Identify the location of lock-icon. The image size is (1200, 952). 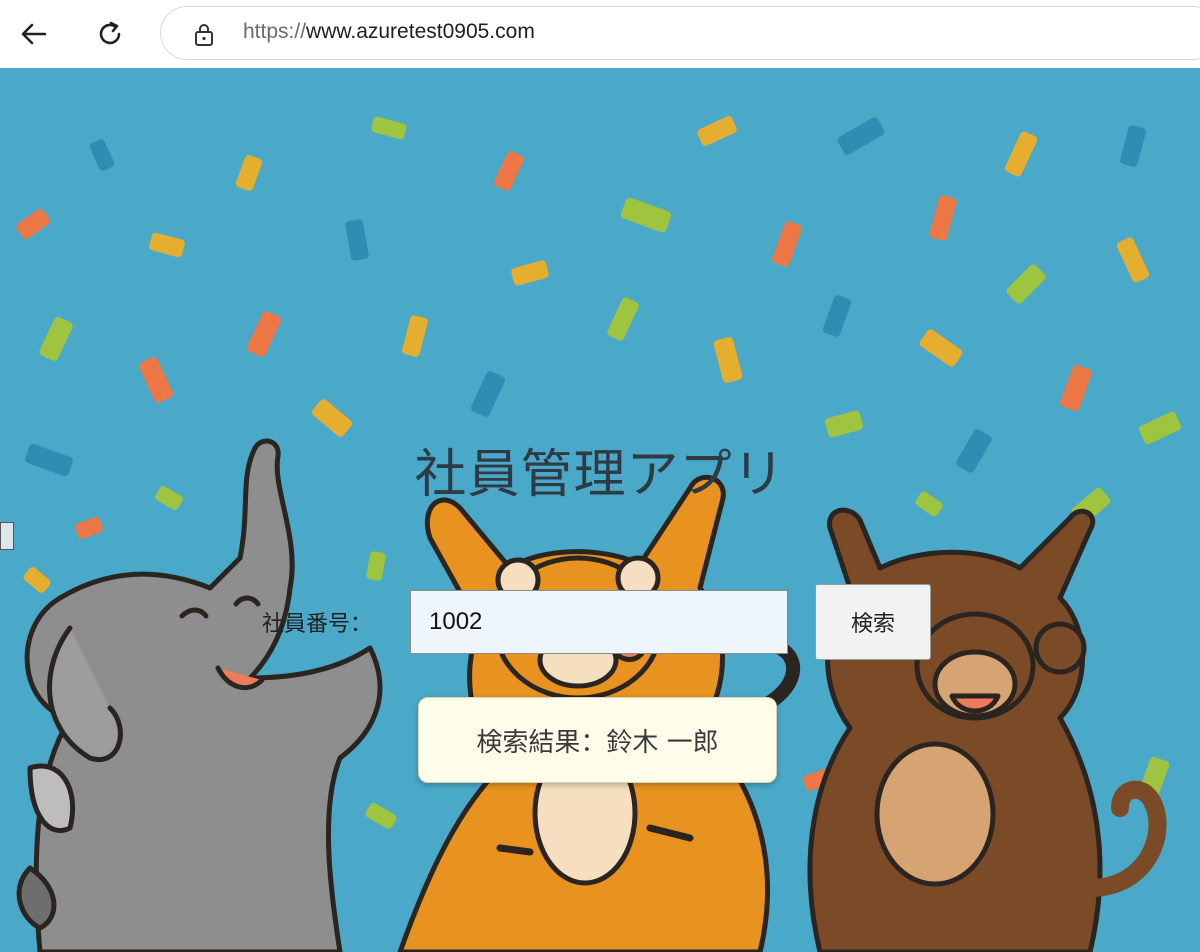
(204, 35).